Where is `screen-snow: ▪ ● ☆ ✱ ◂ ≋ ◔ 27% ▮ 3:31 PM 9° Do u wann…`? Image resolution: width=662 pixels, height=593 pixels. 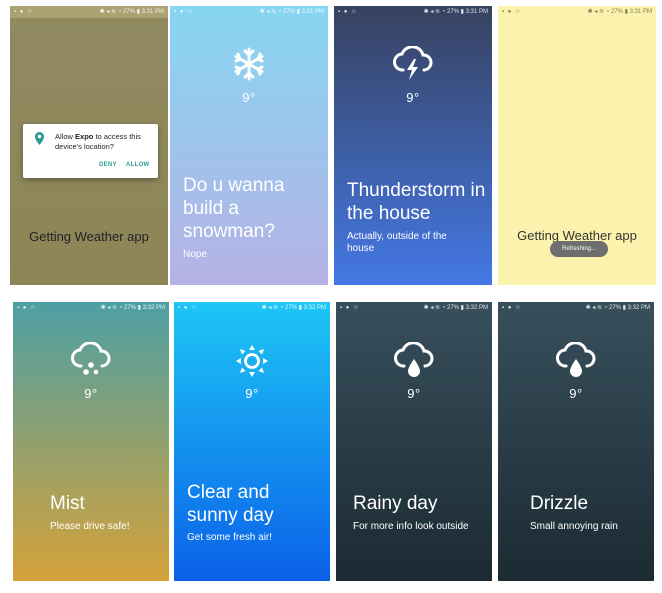 screen-snow: ▪ ● ☆ ✱ ◂ ≋ ◔ 27% ▮ 3:31 PM 9° Do u wann… is located at coordinates (249, 145).